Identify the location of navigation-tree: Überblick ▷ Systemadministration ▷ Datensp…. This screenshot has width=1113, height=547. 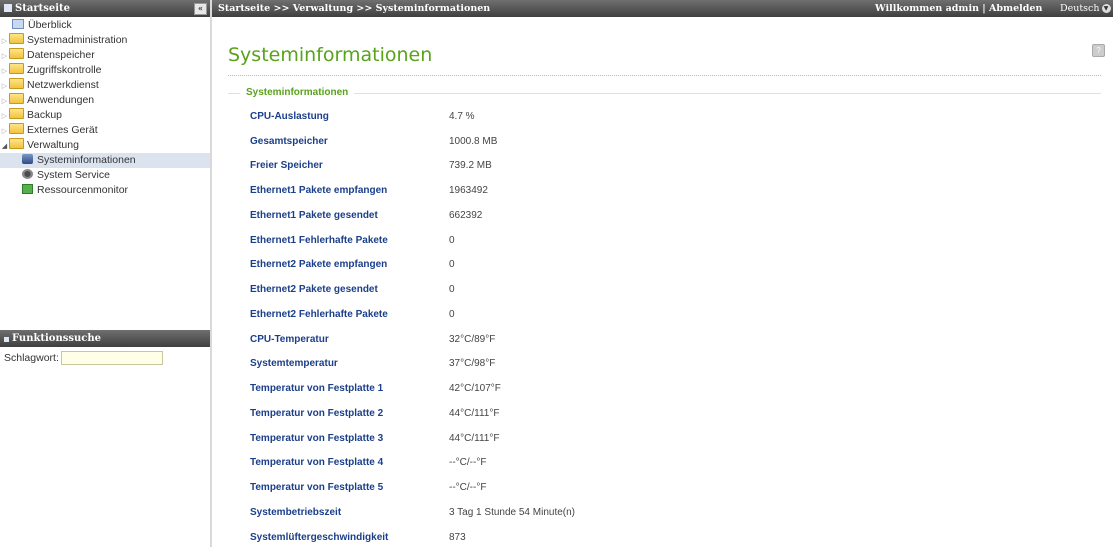
(105, 174).